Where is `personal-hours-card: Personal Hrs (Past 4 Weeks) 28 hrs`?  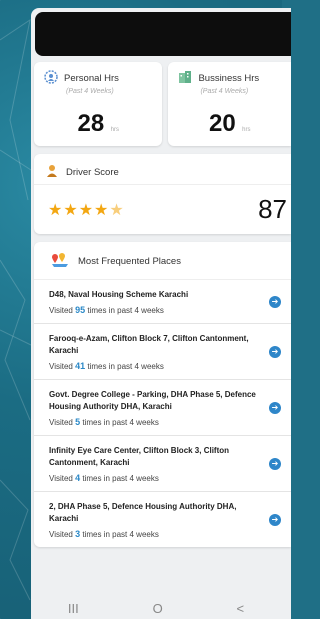
personal-hours-card: Personal Hrs (Past 4 Weeks) 28 hrs is located at coordinates (98, 104).